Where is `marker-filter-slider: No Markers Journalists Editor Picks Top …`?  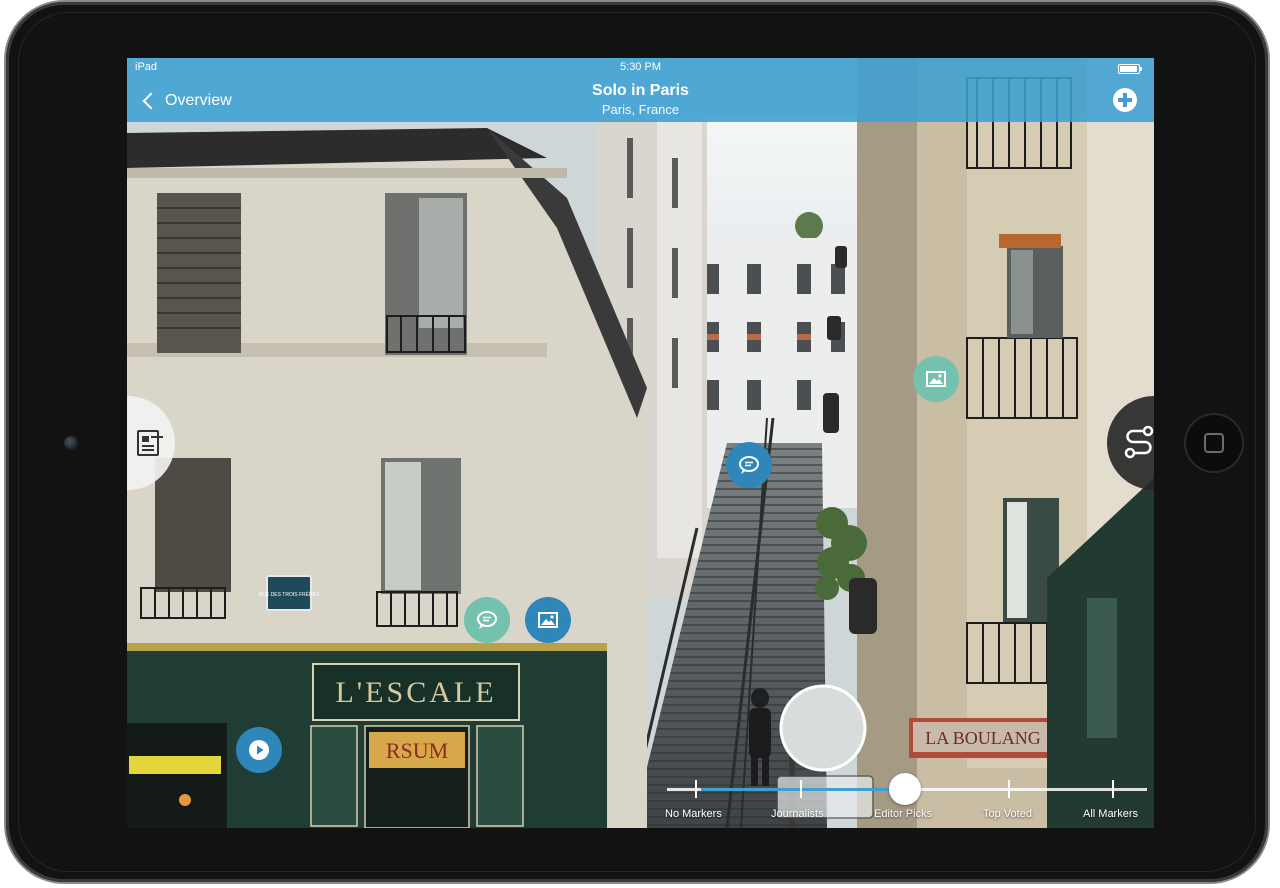
marker-filter-slider: No Markers Journalists Editor Picks Top … is located at coordinates (906, 800).